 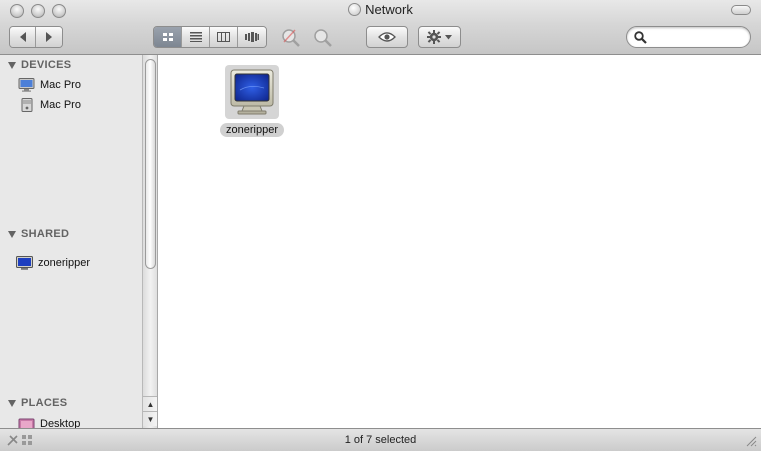 I want to click on sidebar-item-label: Desktop, so click(x=60, y=423).